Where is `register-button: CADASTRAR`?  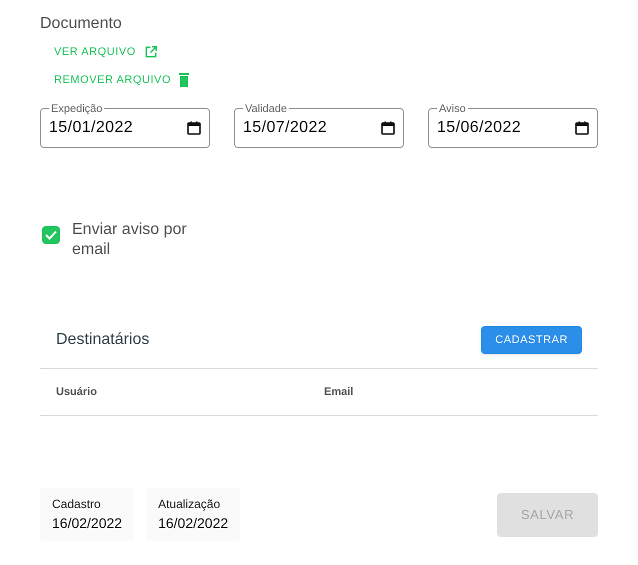
register-button: CADASTRAR is located at coordinates (531, 340).